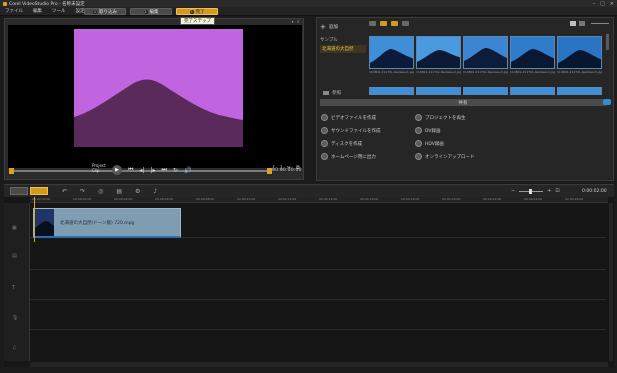  Describe the element at coordinates (324, 117) in the screenshot. I see `film-icon` at that location.